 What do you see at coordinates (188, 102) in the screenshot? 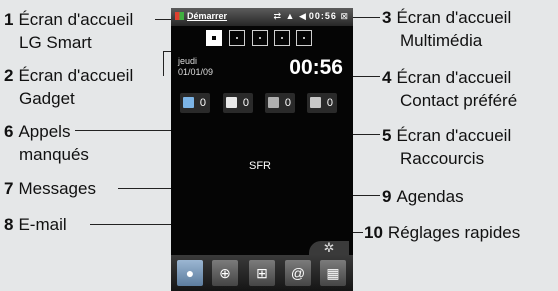
I see `phone-icon` at bounding box center [188, 102].